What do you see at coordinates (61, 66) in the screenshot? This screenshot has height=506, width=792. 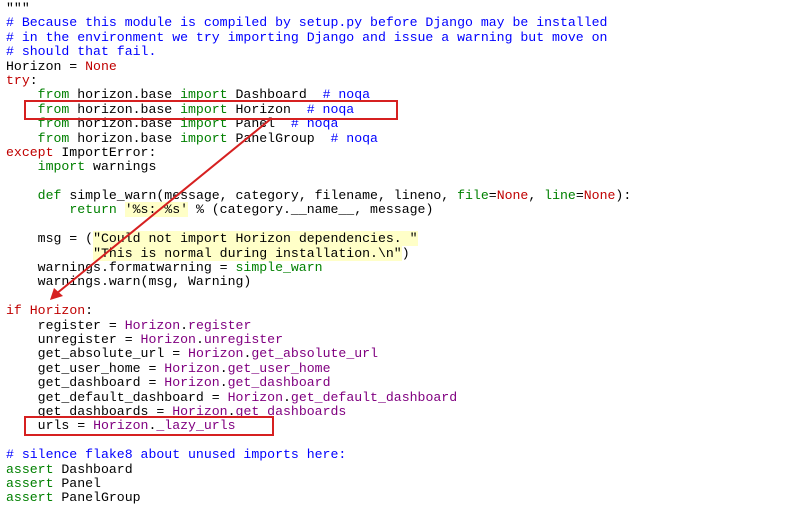 I see `code-line: Horizon = None` at bounding box center [61, 66].